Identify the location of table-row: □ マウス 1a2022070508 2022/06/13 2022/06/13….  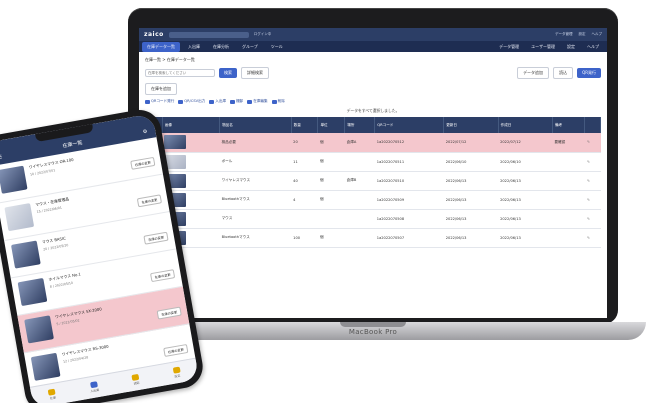
(373, 219).